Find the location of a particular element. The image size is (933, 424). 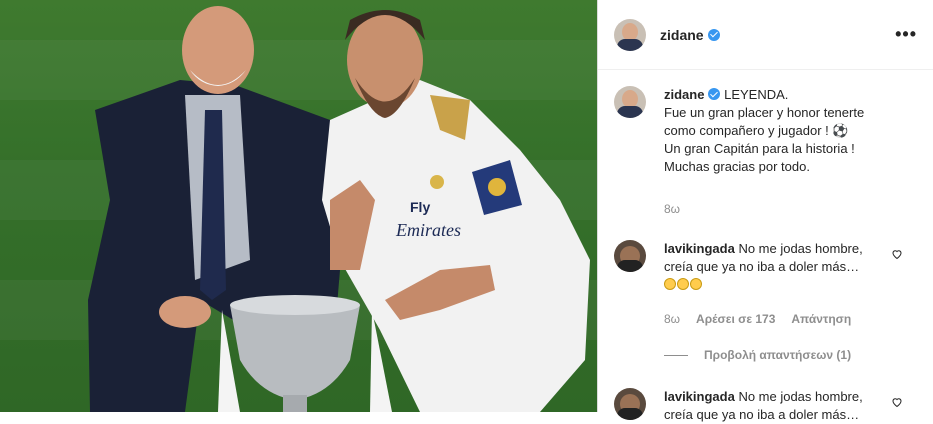

sponsor-line2: Emirates is located at coordinates (428, 230).